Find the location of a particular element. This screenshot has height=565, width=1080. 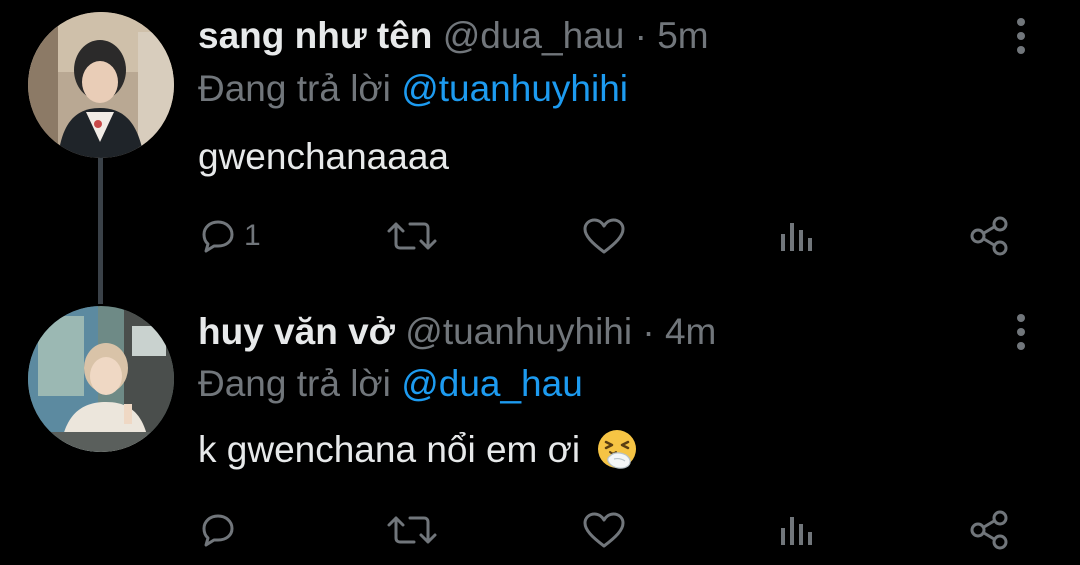

reply-count: 1 is located at coordinates (252, 235).